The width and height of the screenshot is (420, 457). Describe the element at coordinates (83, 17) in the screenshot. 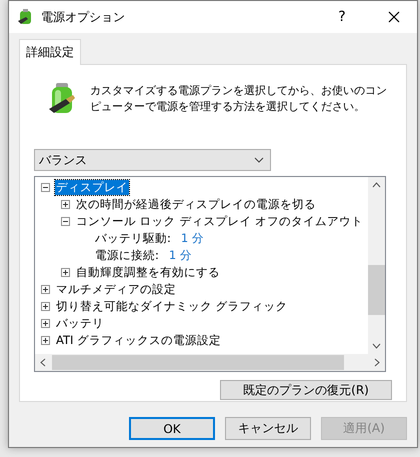

I see `window-title: 電源オプション` at that location.